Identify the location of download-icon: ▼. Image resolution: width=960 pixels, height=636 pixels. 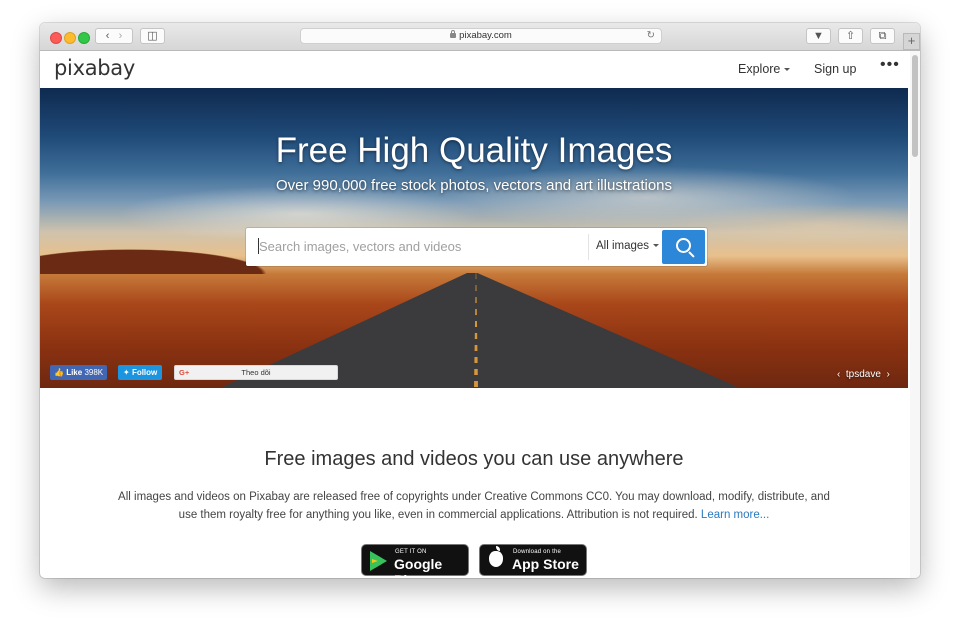
(818, 36).